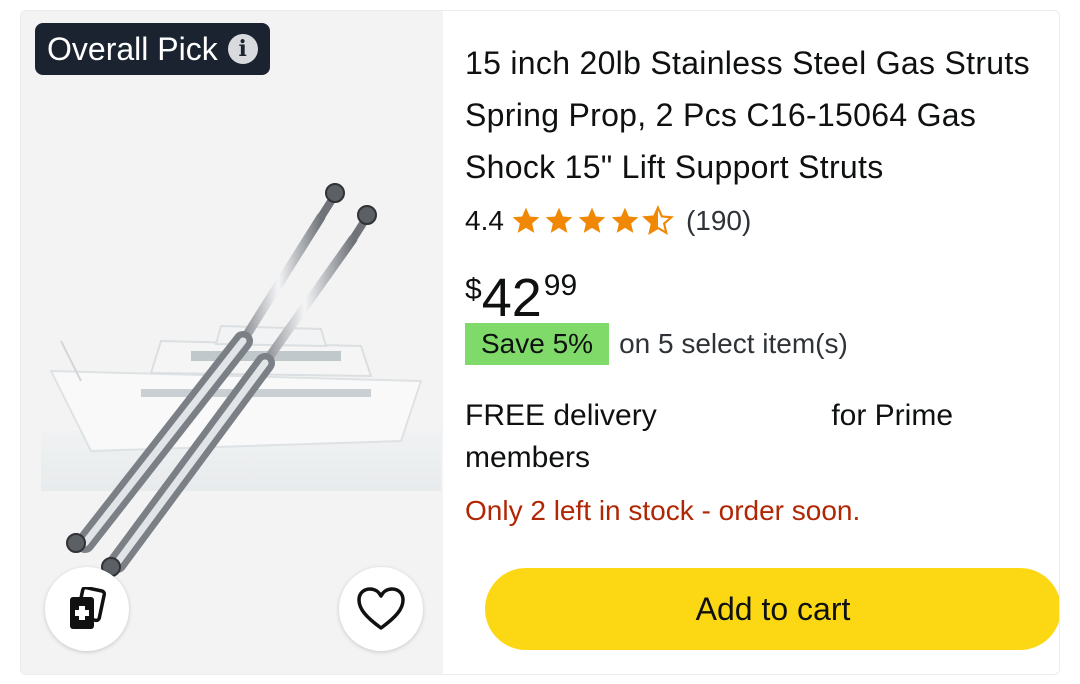 Image resolution: width=1080 pixels, height=684 pixels. Describe the element at coordinates (733, 343) in the screenshot. I see `save-detail: on 5 select item(s)` at that location.